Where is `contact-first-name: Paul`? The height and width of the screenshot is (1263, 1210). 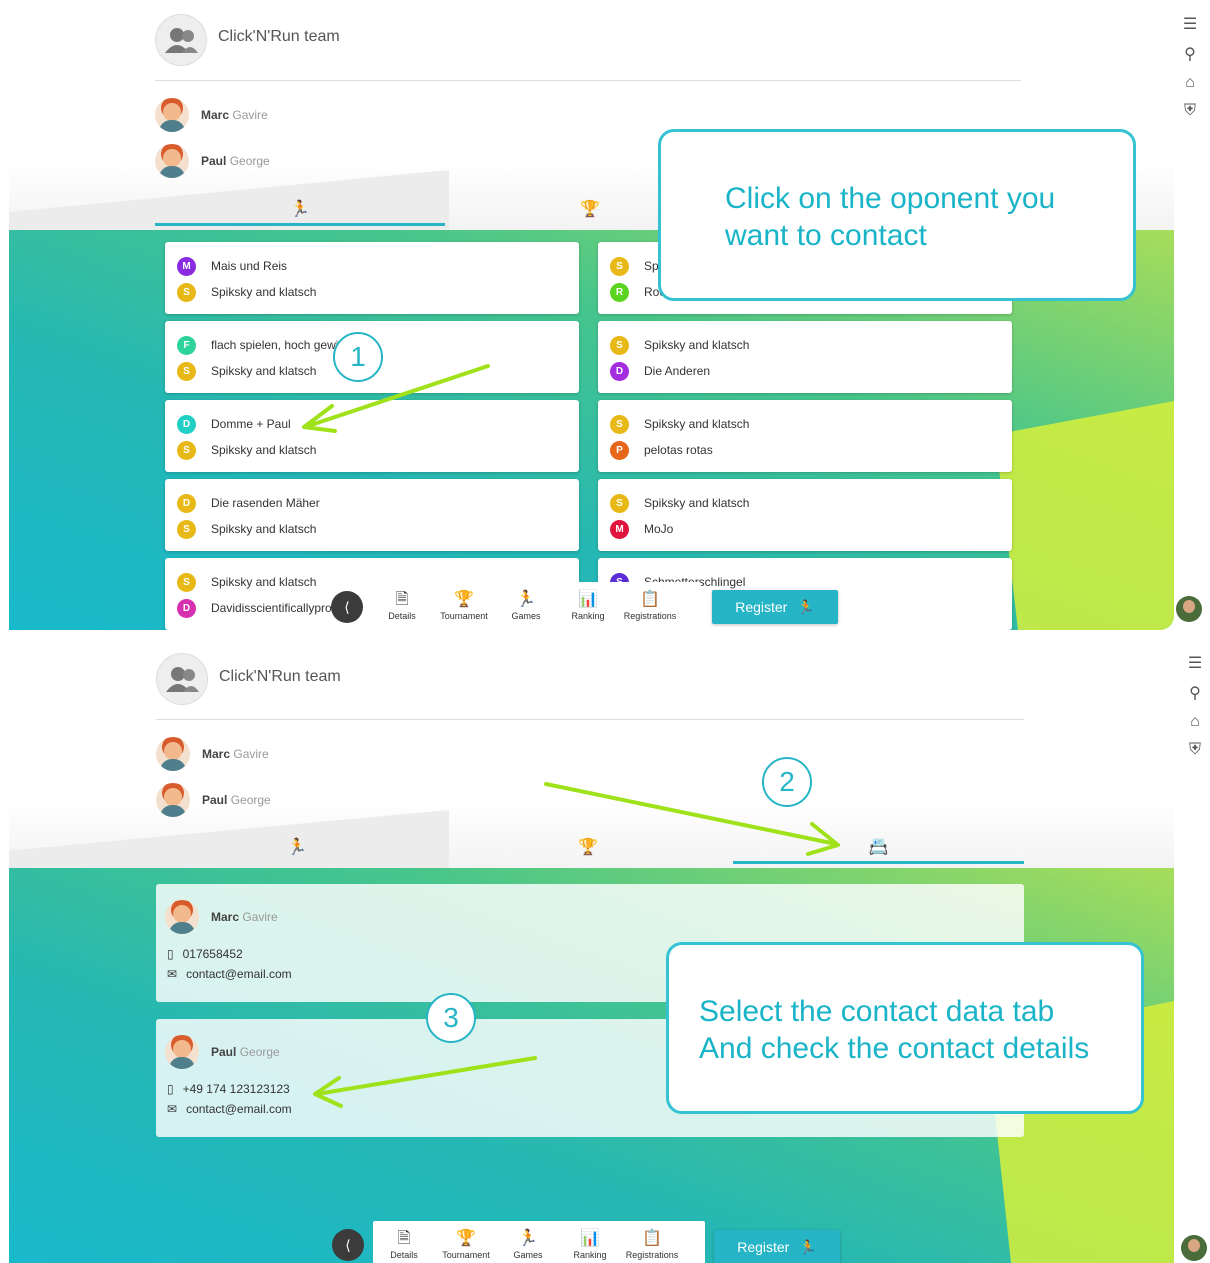
contact-first-name: Paul is located at coordinates (224, 1052).